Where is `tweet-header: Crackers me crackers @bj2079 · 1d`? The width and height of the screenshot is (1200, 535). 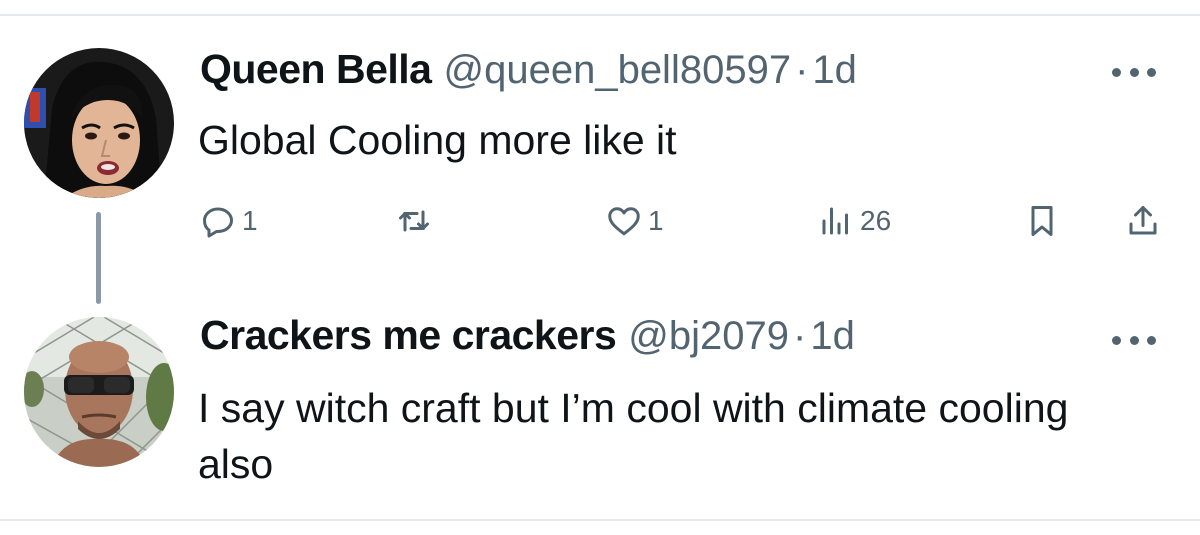 tweet-header: Crackers me crackers @bj2079 · 1d is located at coordinates (527, 337).